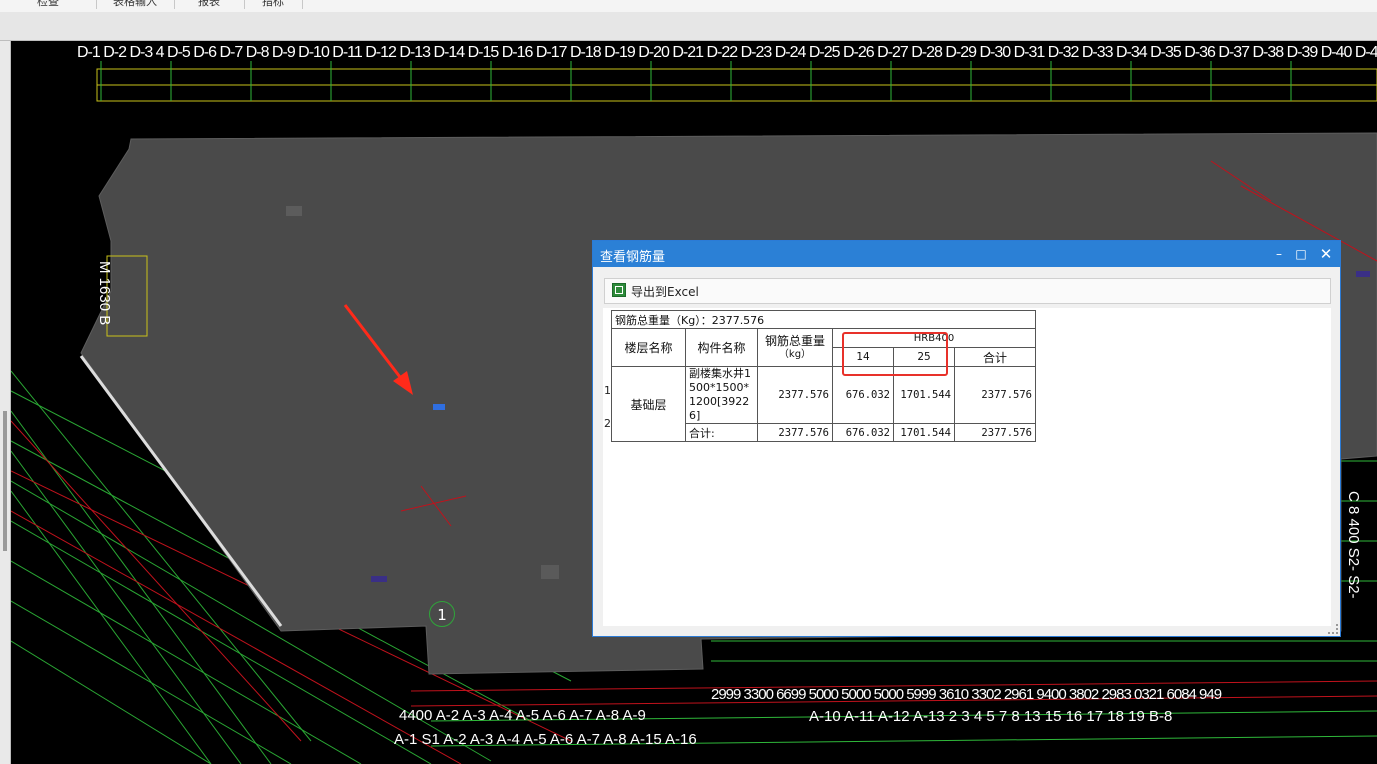 This screenshot has height=764, width=1377. Describe the element at coordinates (721, 347) in the screenshot. I see `col-component-name: 构件名称` at that location.